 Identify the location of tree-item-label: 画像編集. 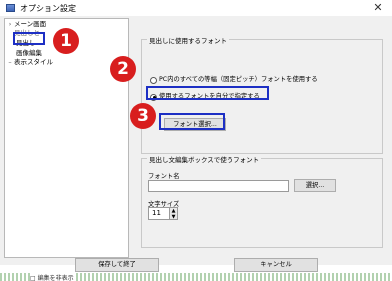
(29, 53).